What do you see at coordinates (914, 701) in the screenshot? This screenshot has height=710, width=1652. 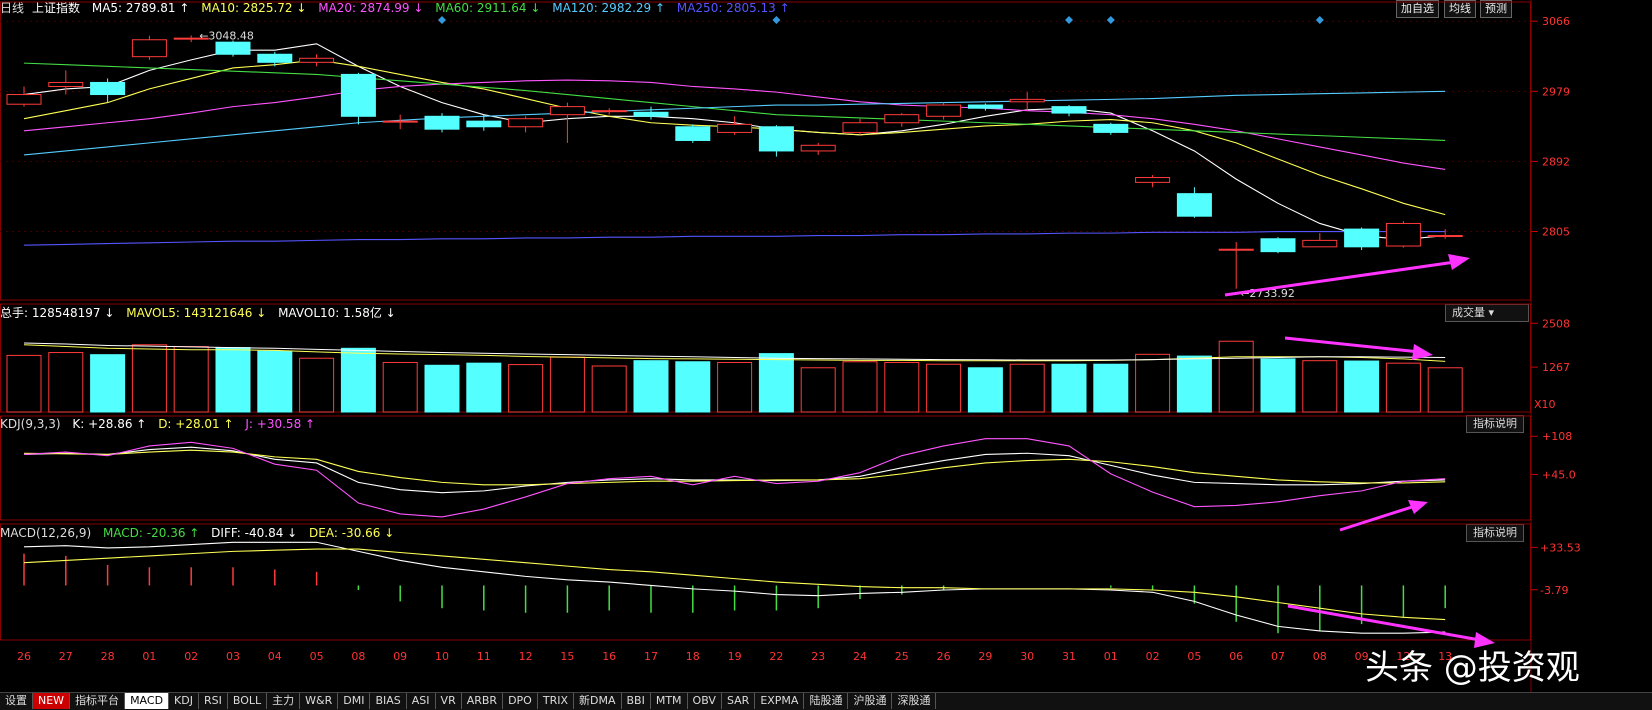 I see `tab-24: 深股通` at bounding box center [914, 701].